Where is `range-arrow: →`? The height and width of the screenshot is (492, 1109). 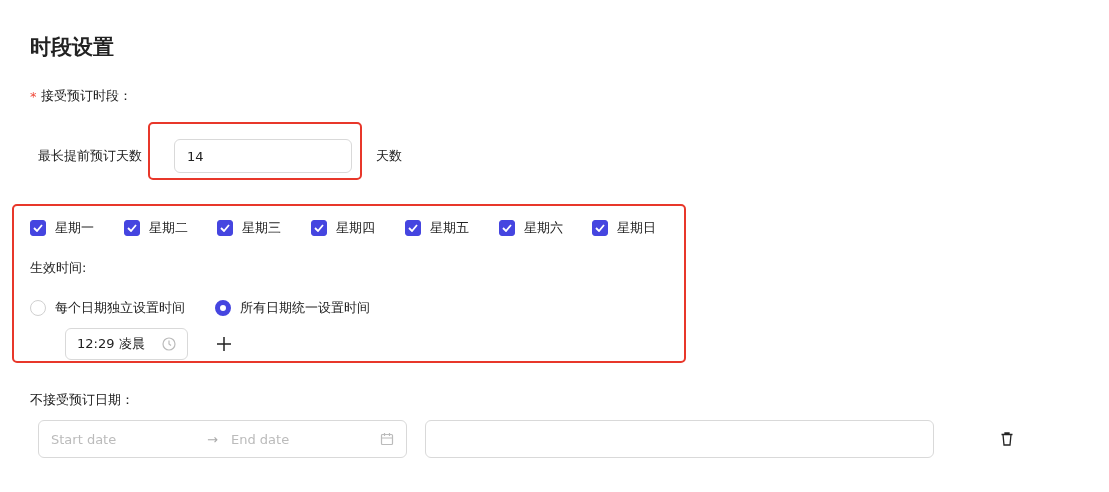 range-arrow: → is located at coordinates (213, 439).